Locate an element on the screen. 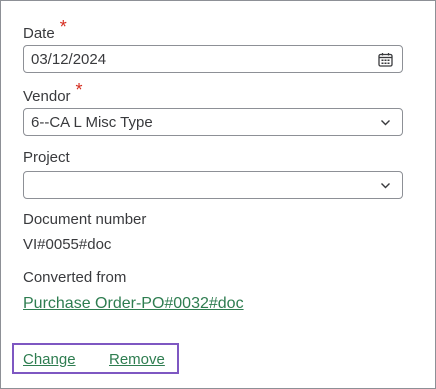 The image size is (436, 389). date-value: 03/12/2024 is located at coordinates (69, 59).